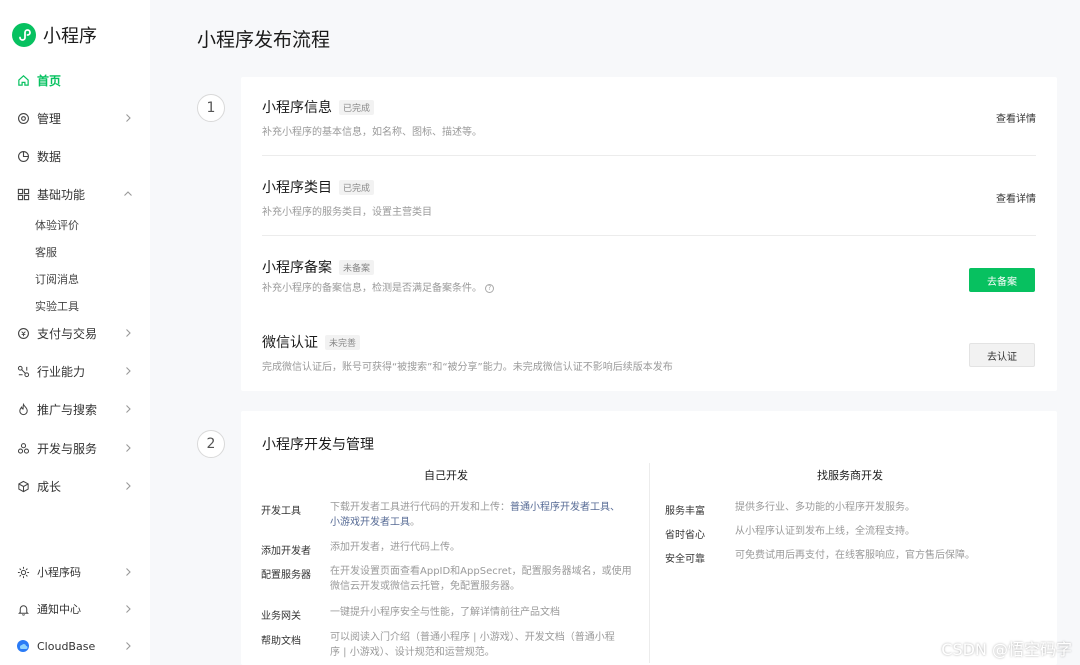  What do you see at coordinates (372, 132) in the screenshot?
I see `row-desc: 补充小程序的基本信息，如名称、图标、描述等。` at bounding box center [372, 132].